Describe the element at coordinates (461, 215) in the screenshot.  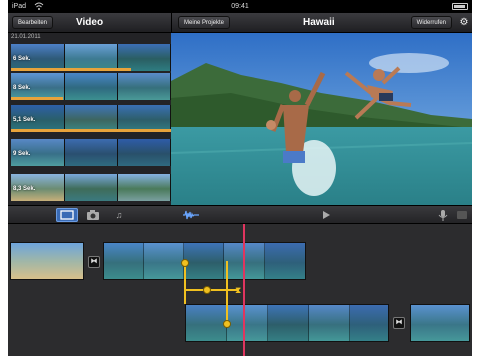
I see `voiceover-toggle` at that location.